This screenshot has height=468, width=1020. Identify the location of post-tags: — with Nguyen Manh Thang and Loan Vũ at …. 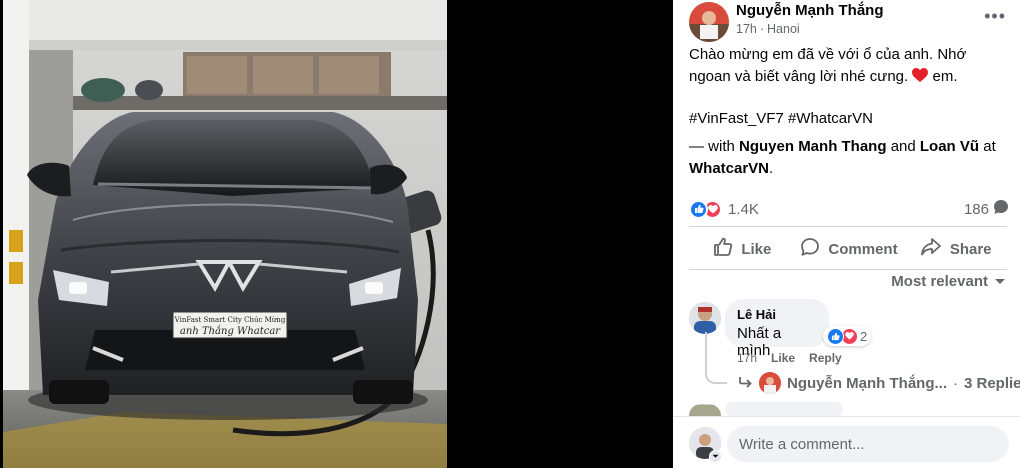
(848, 158).